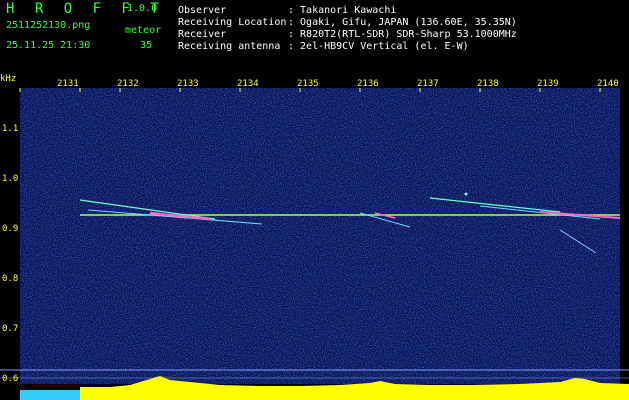 The image size is (629, 400). What do you see at coordinates (48, 25) in the screenshot?
I see `file-name: 2511252130.png` at bounding box center [48, 25].